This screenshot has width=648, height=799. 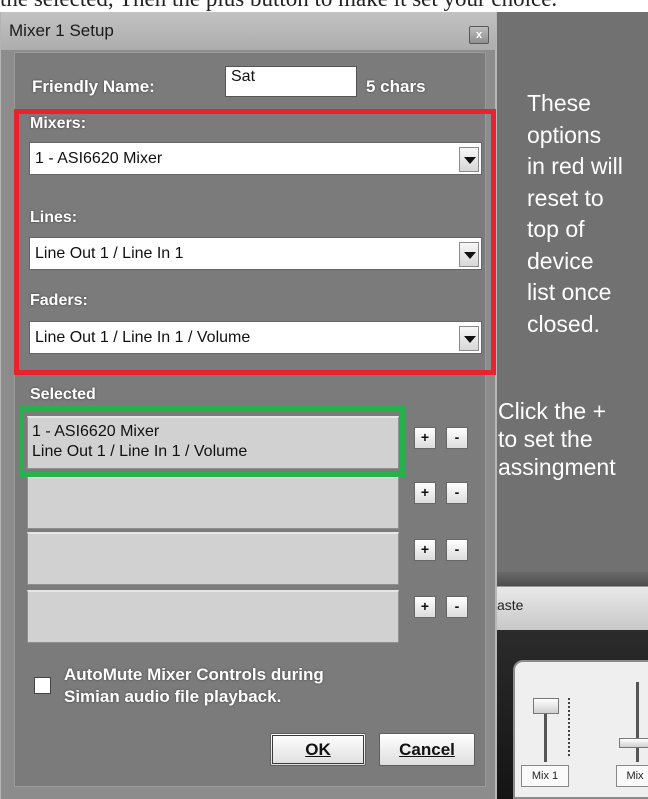 I want to click on note-line: device, so click(x=560, y=260).